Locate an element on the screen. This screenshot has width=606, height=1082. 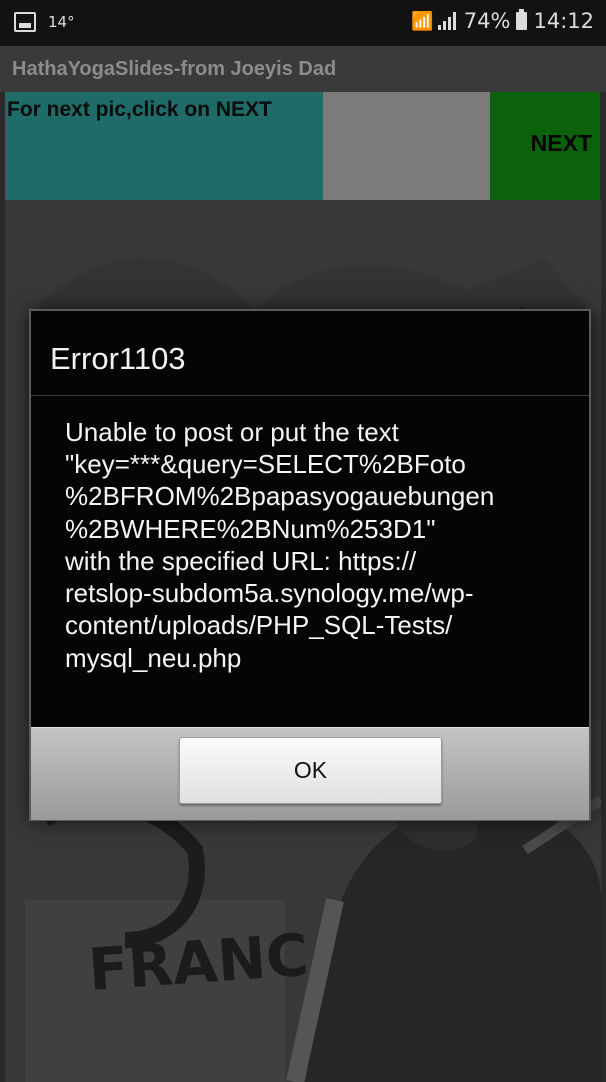
app-title: HathaYogaSlides-from Joeyis Dad is located at coordinates (174, 69).